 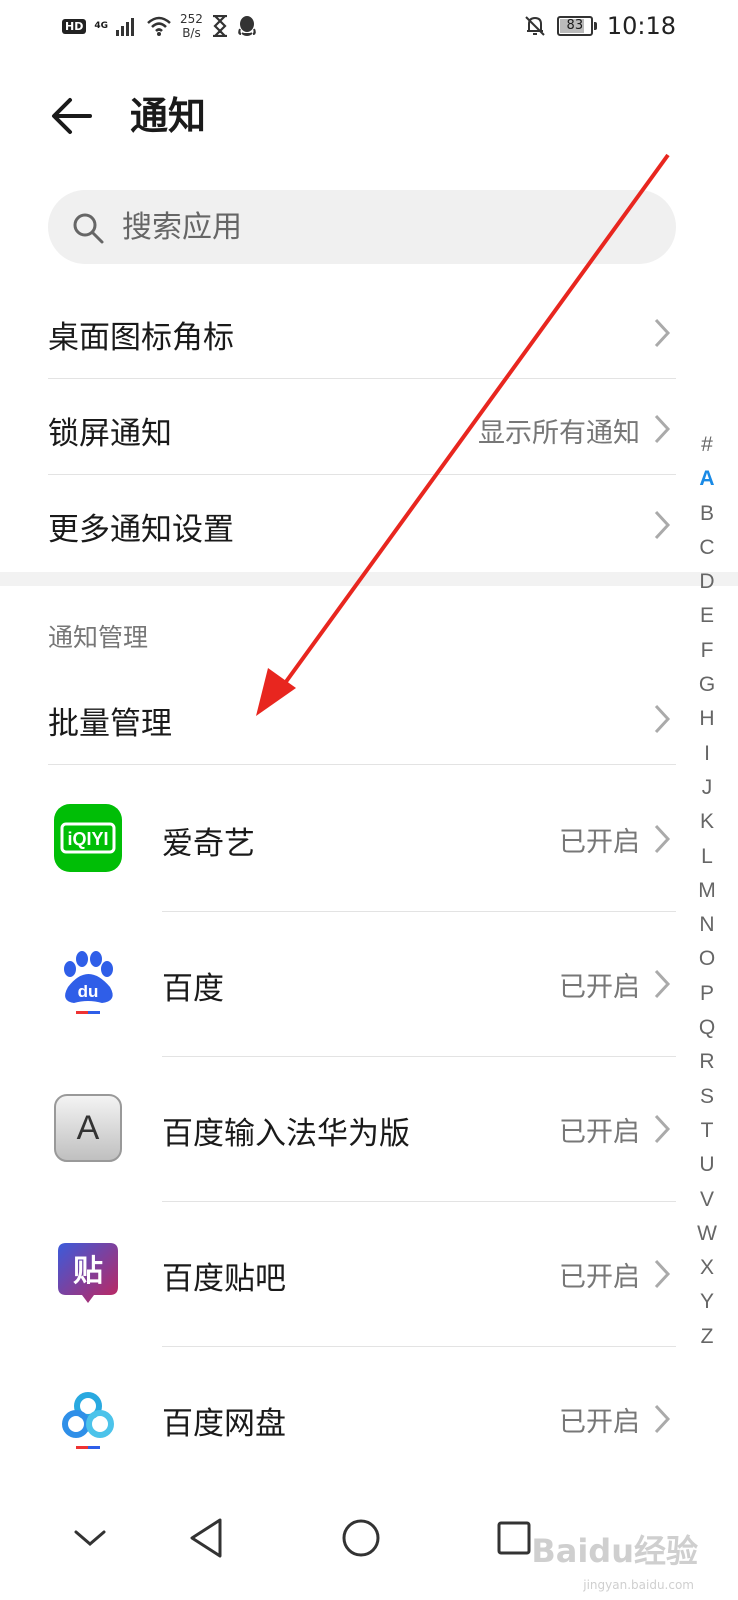 I want to click on chevron-down-icon, so click(x=90, y=1538).